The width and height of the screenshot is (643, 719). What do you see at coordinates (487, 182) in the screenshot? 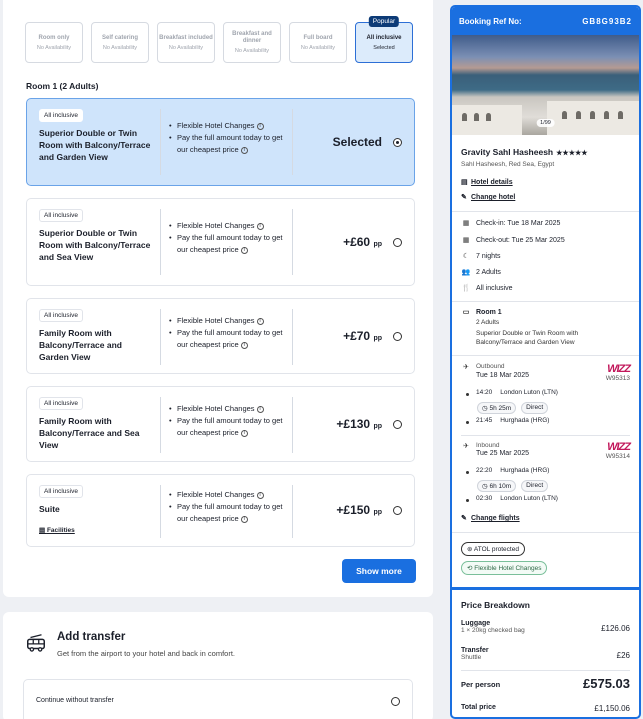
I see `hotel-details-link: ▤ Hotel details` at bounding box center [487, 182].